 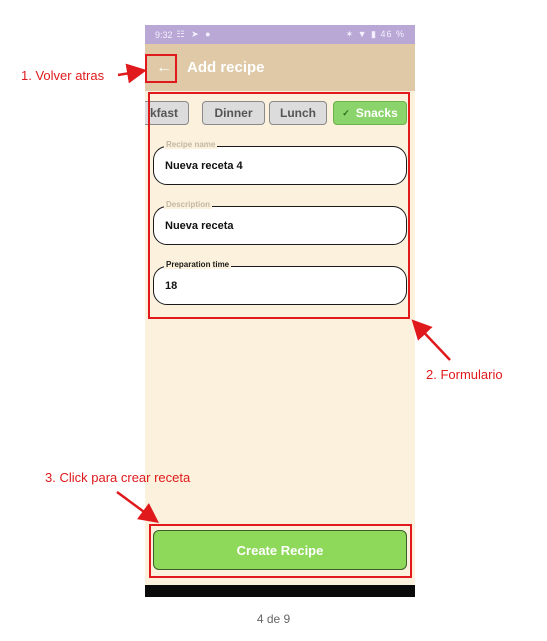 I want to click on back-arrow-line, so click(x=132, y=73).